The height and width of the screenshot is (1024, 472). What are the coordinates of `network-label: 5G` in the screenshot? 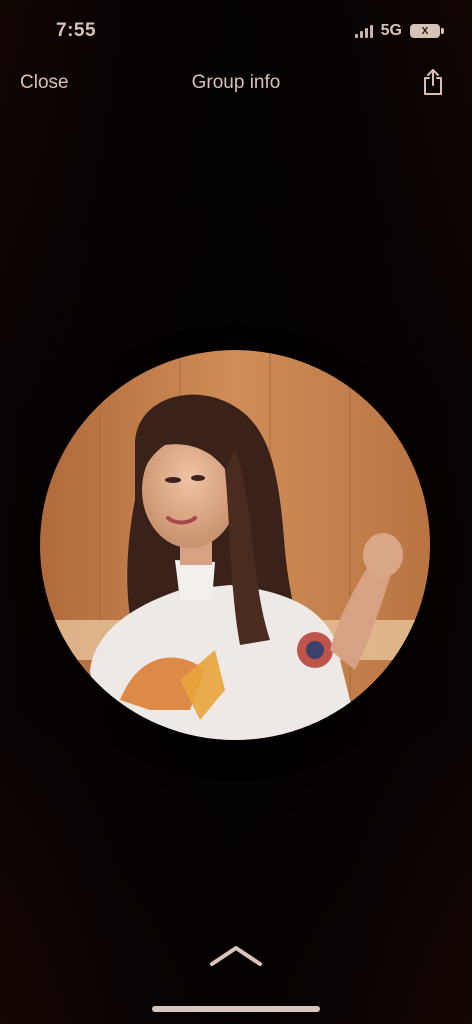 It's located at (391, 30).